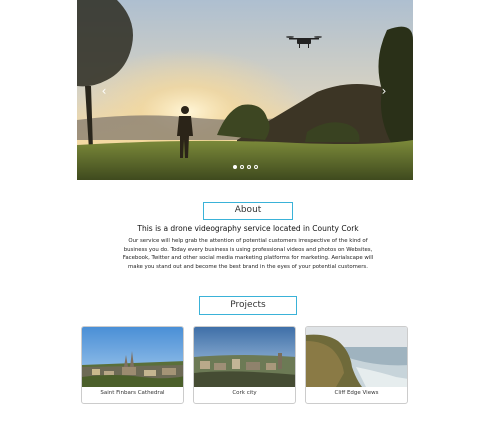  What do you see at coordinates (104, 91) in the screenshot?
I see `carousel-prev-button: ‹` at bounding box center [104, 91].